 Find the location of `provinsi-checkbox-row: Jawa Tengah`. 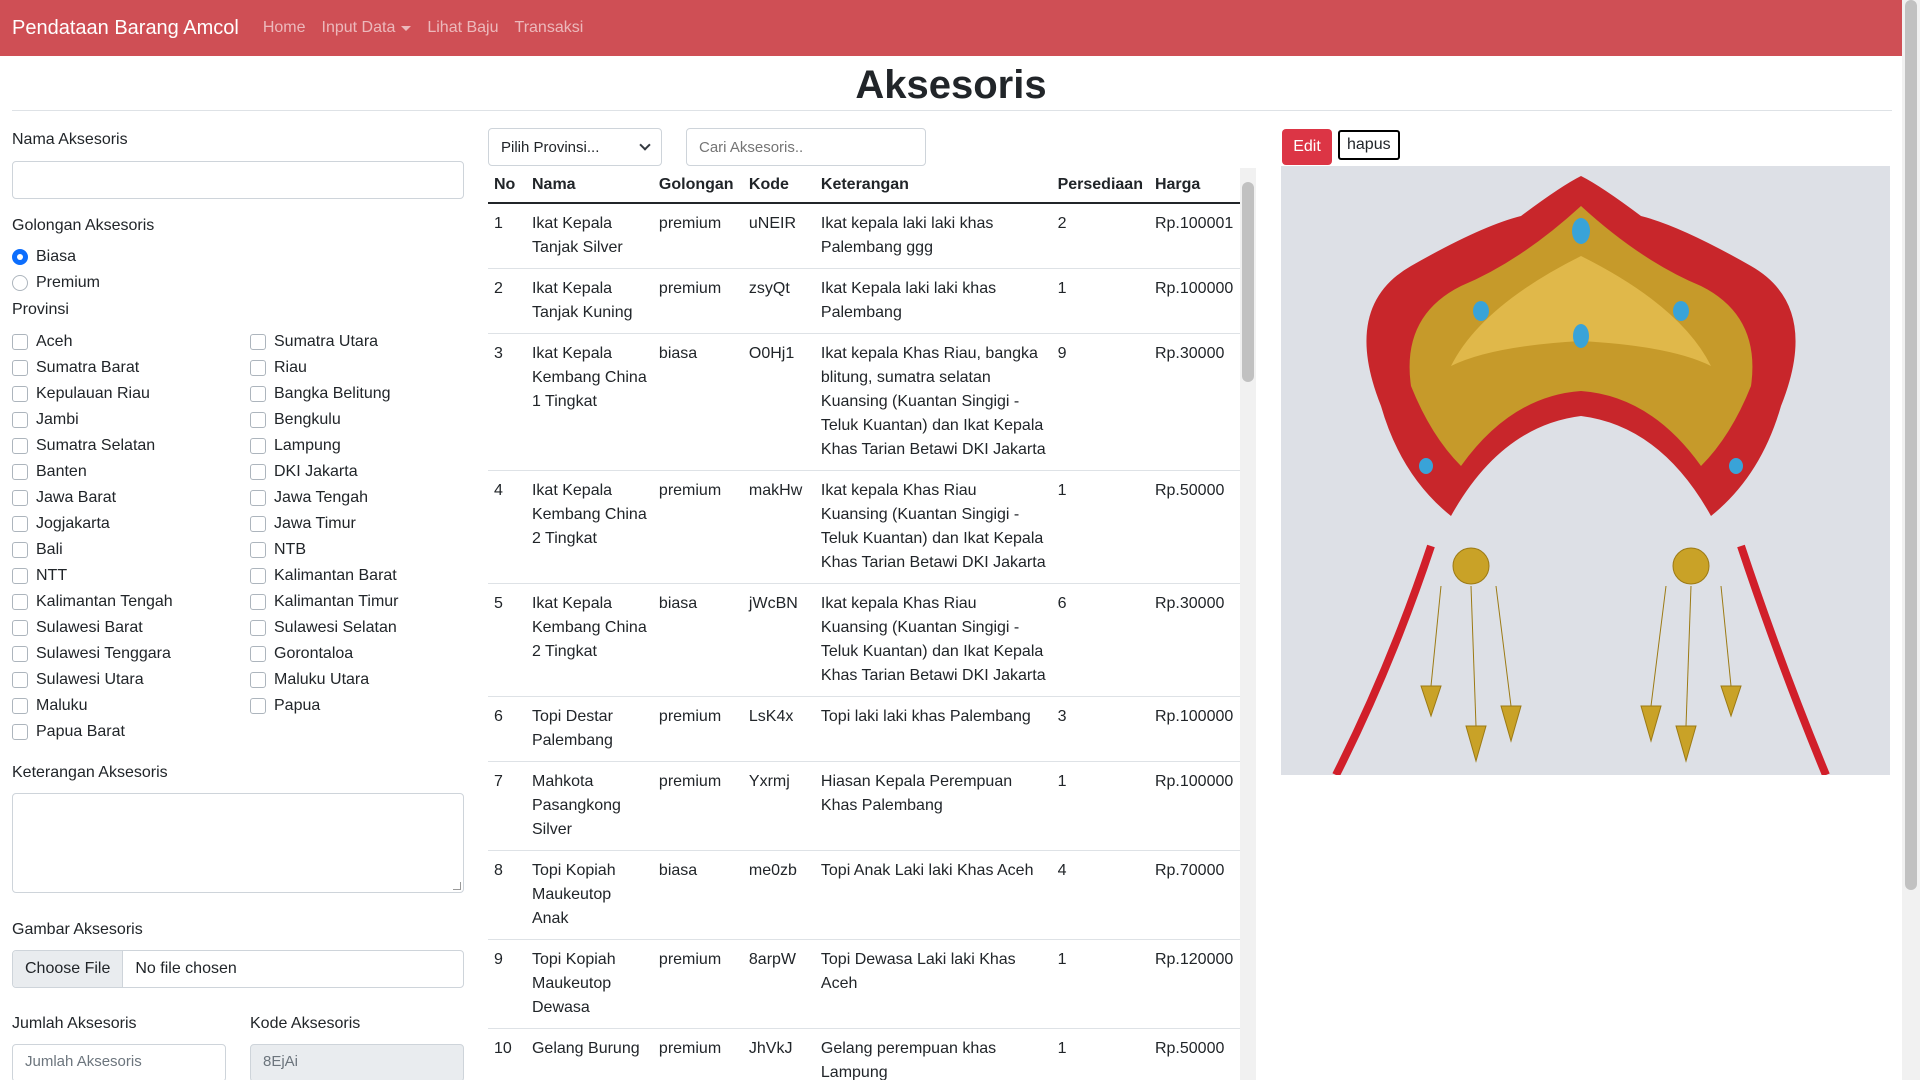

provinsi-checkbox-row: Jawa Tengah is located at coordinates (309, 498).